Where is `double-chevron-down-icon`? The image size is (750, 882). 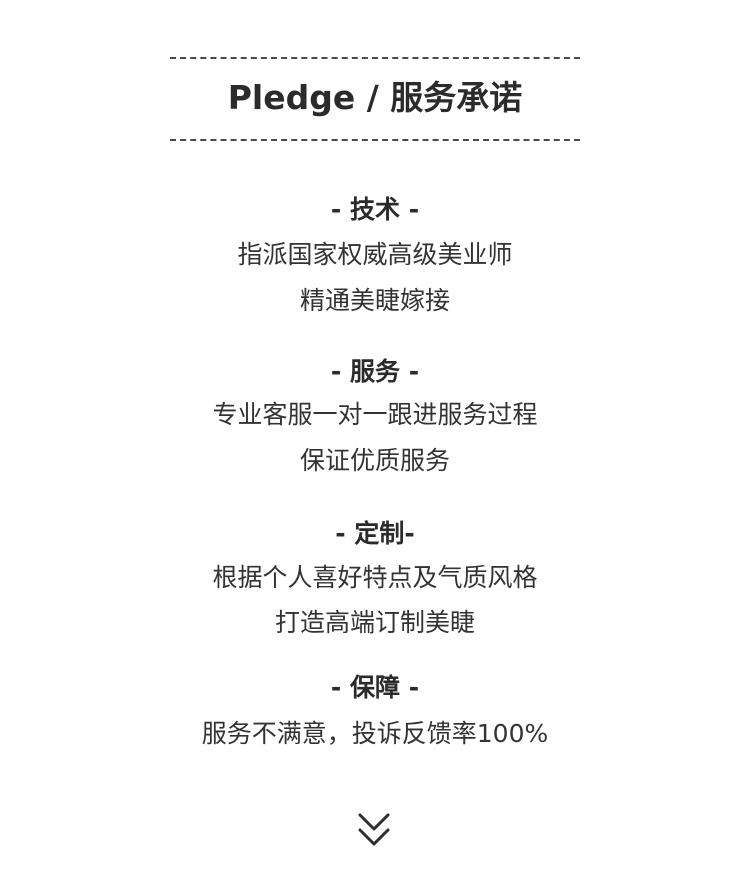 double-chevron-down-icon is located at coordinates (374, 832).